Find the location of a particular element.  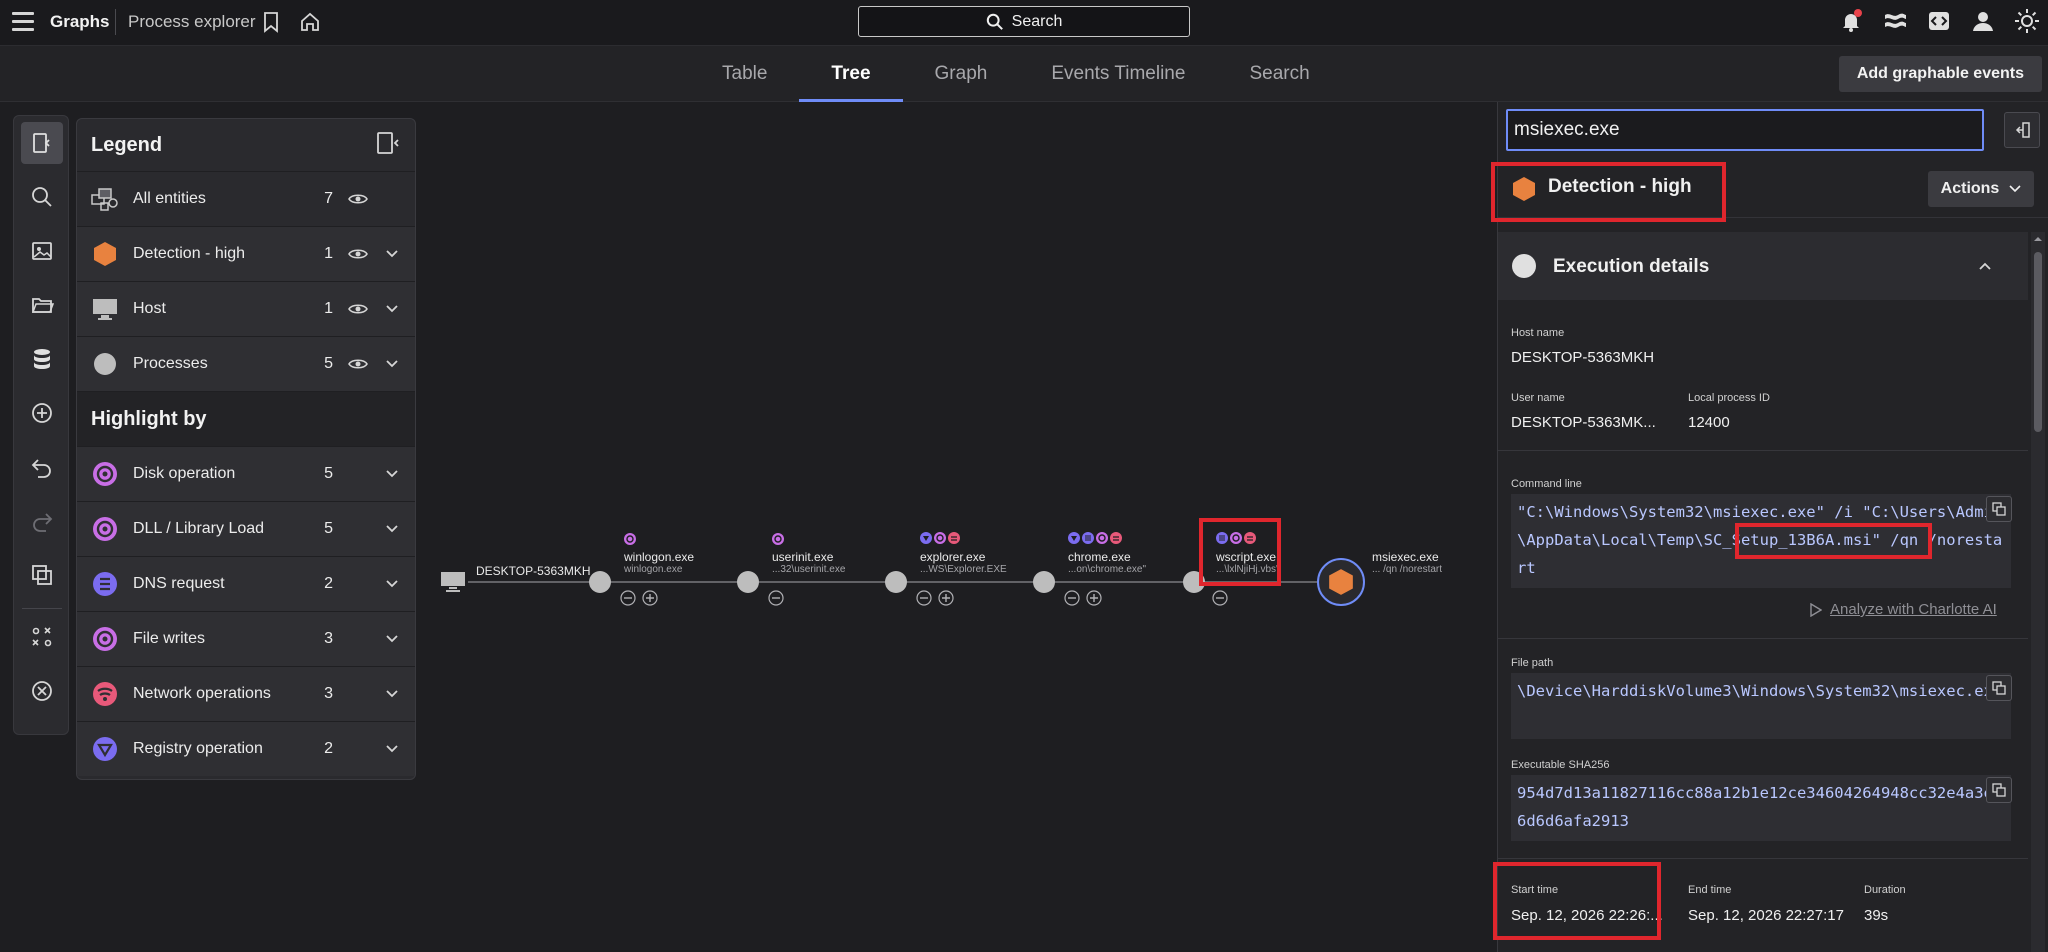

search-icon is located at coordinates (42, 197).